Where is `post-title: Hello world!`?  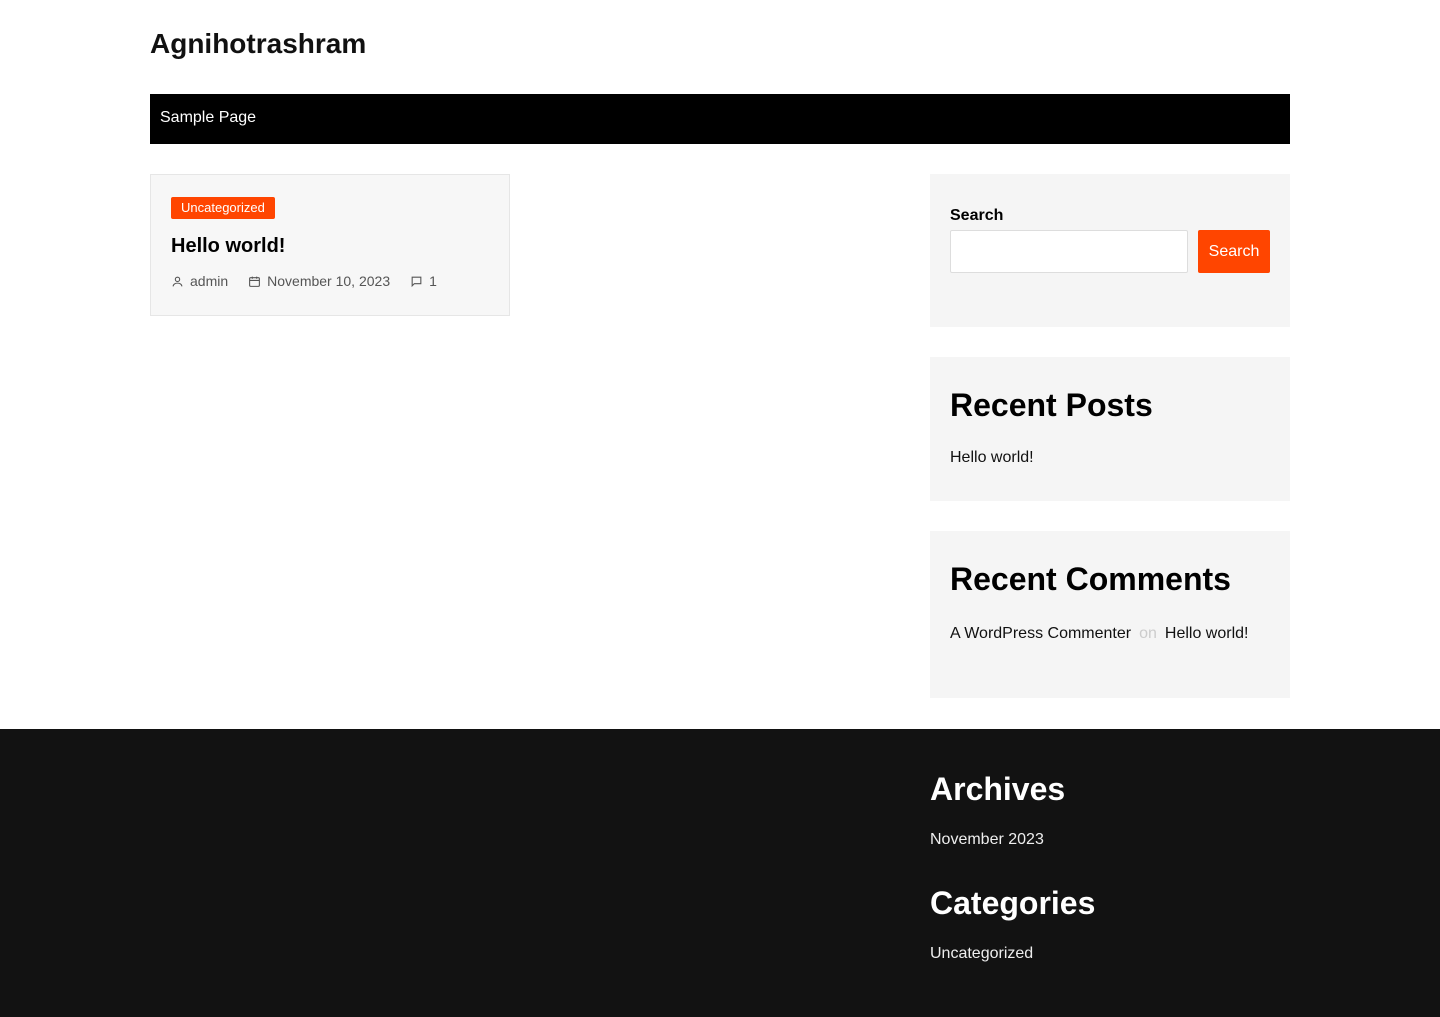 post-title: Hello world! is located at coordinates (228, 246).